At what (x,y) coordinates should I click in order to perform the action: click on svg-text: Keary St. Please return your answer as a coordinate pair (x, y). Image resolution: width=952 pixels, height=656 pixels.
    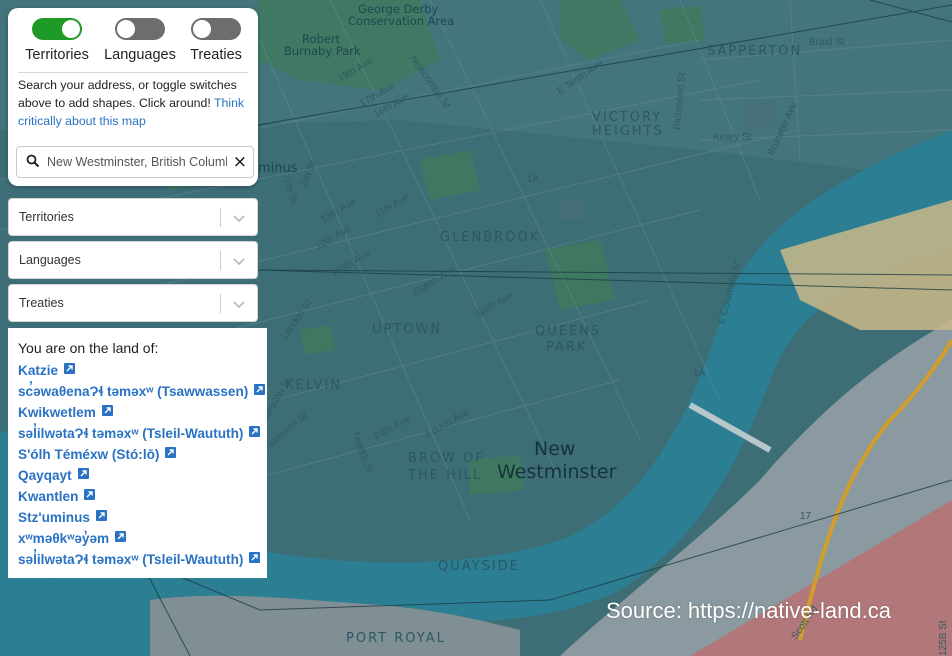
    Looking at the image, I should click on (732, 137).